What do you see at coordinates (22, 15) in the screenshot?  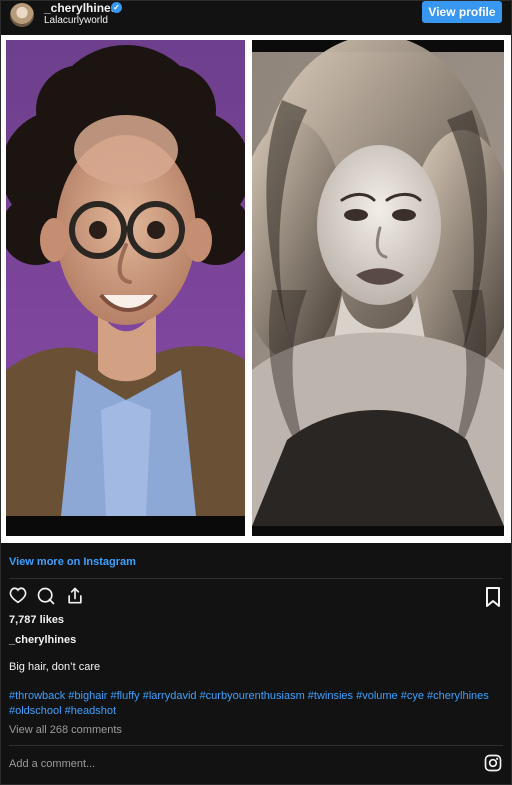 I see `avatar` at bounding box center [22, 15].